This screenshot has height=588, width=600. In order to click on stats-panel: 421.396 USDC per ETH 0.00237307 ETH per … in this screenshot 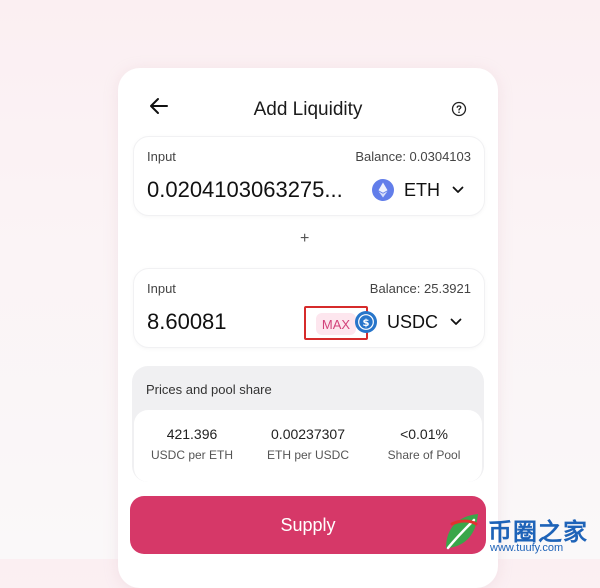, I will do `click(308, 446)`.